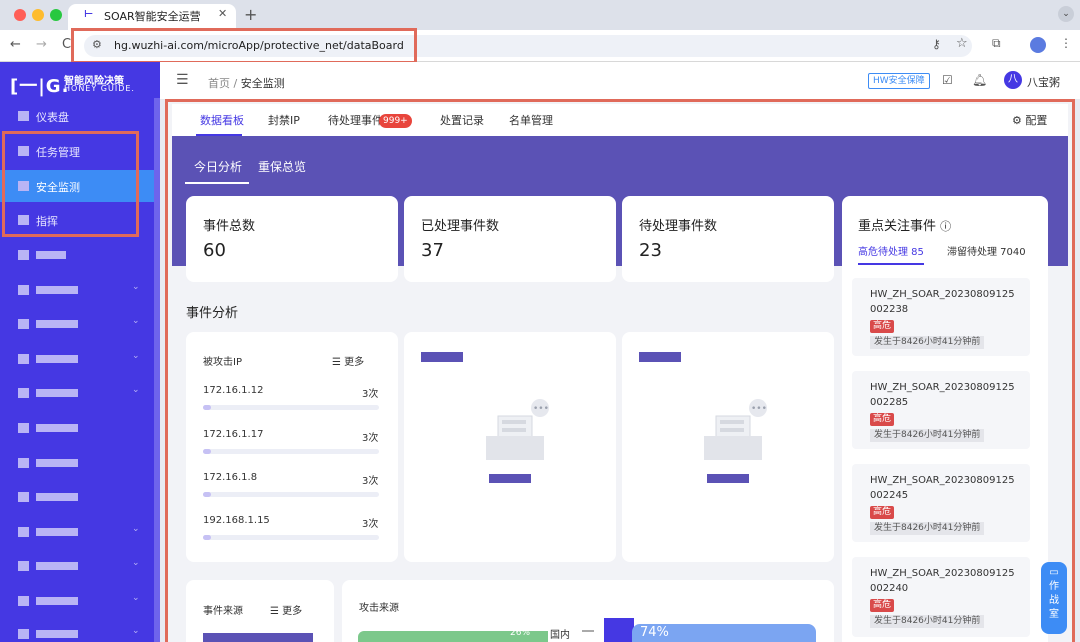 The width and height of the screenshot is (1080, 642). I want to click on key-icon: ⚷, so click(936, 44).